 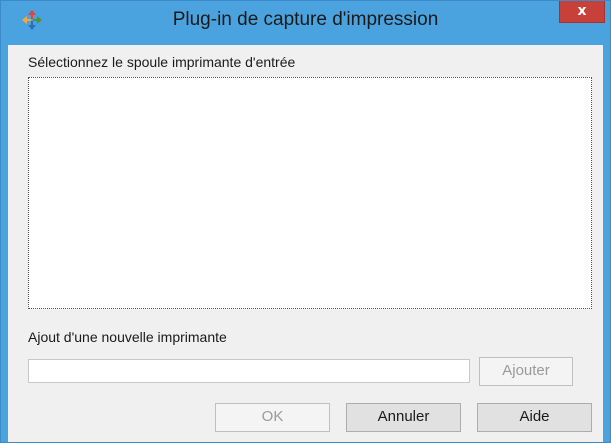 What do you see at coordinates (403, 417) in the screenshot?
I see `cancel-button: Annuler` at bounding box center [403, 417].